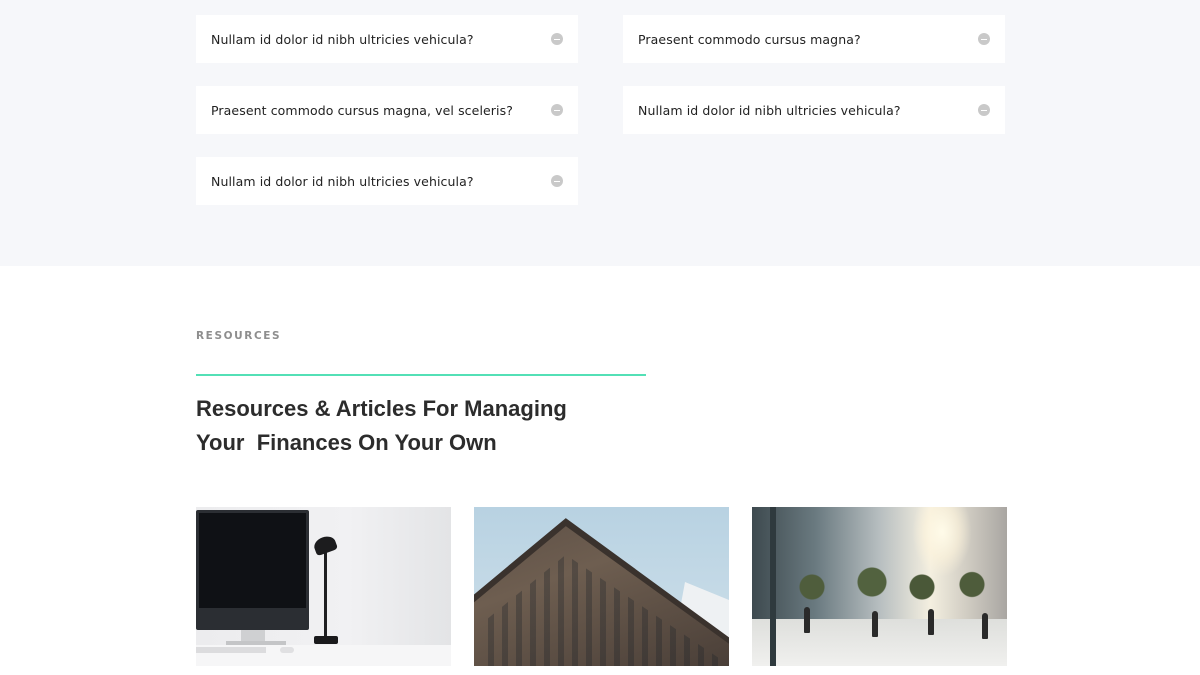 This screenshot has width=1200, height=675. Describe the element at coordinates (773, 586) in the screenshot. I see `street-pole` at that location.